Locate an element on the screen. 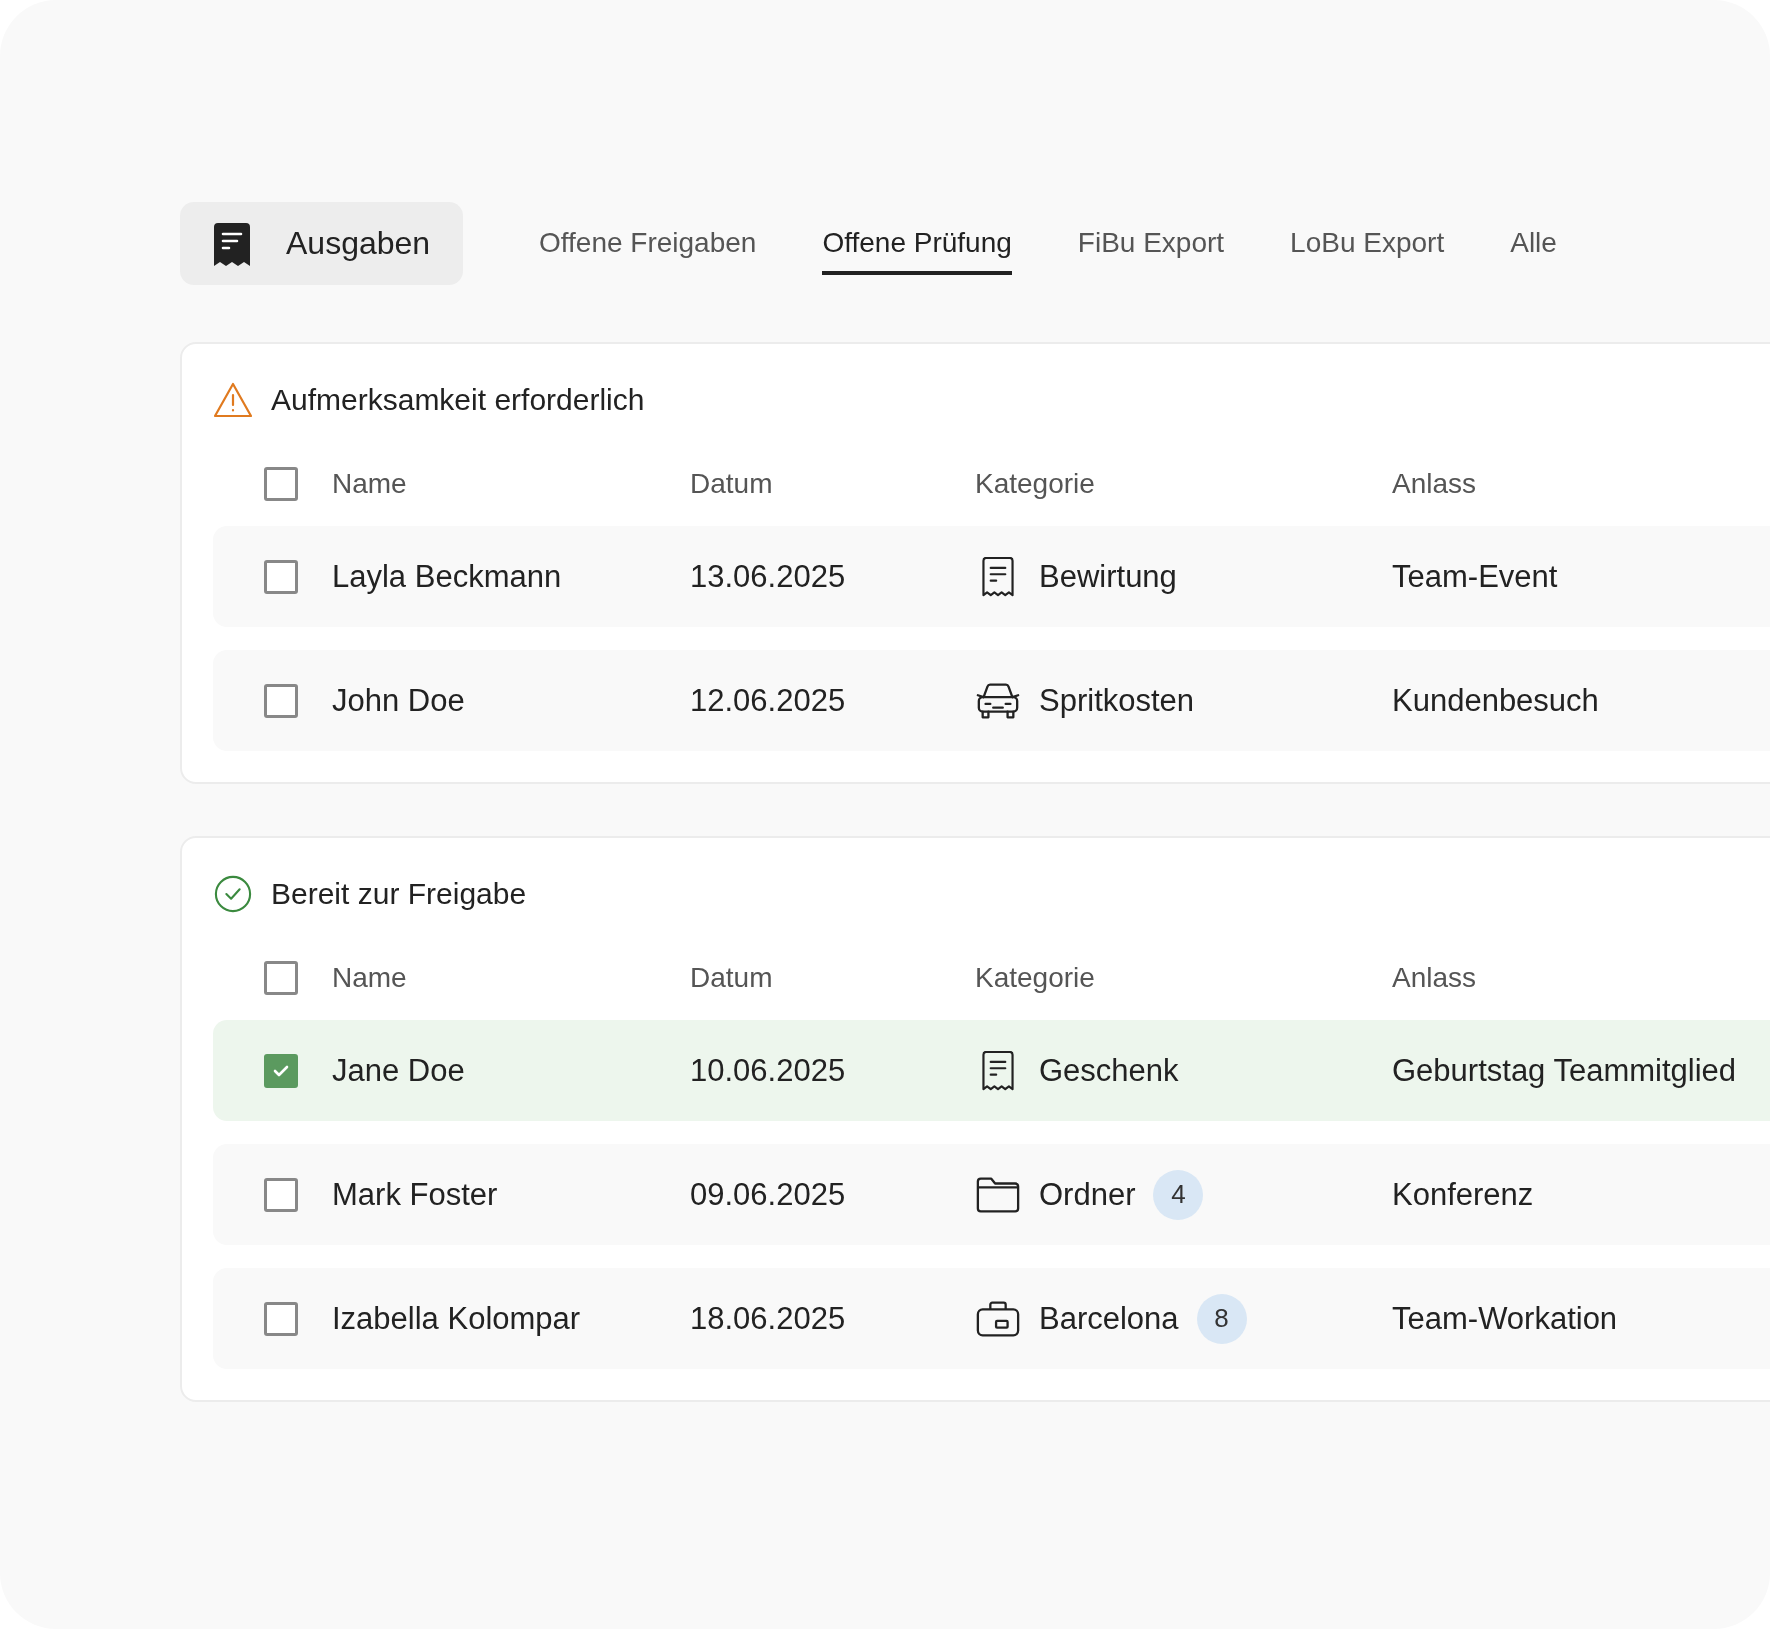 This screenshot has height=1629, width=1770. check-circle-icon is located at coordinates (233, 894).